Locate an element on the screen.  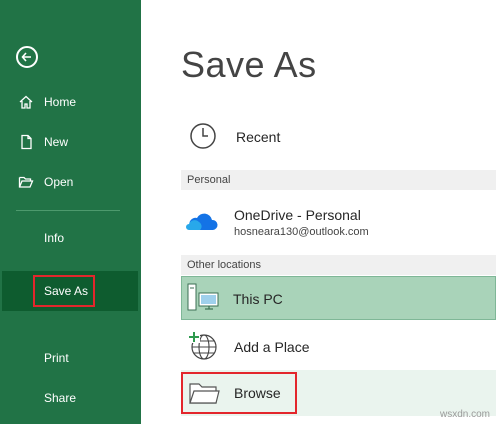
location-add-a-place: Add a Place is located at coordinates (338, 347).